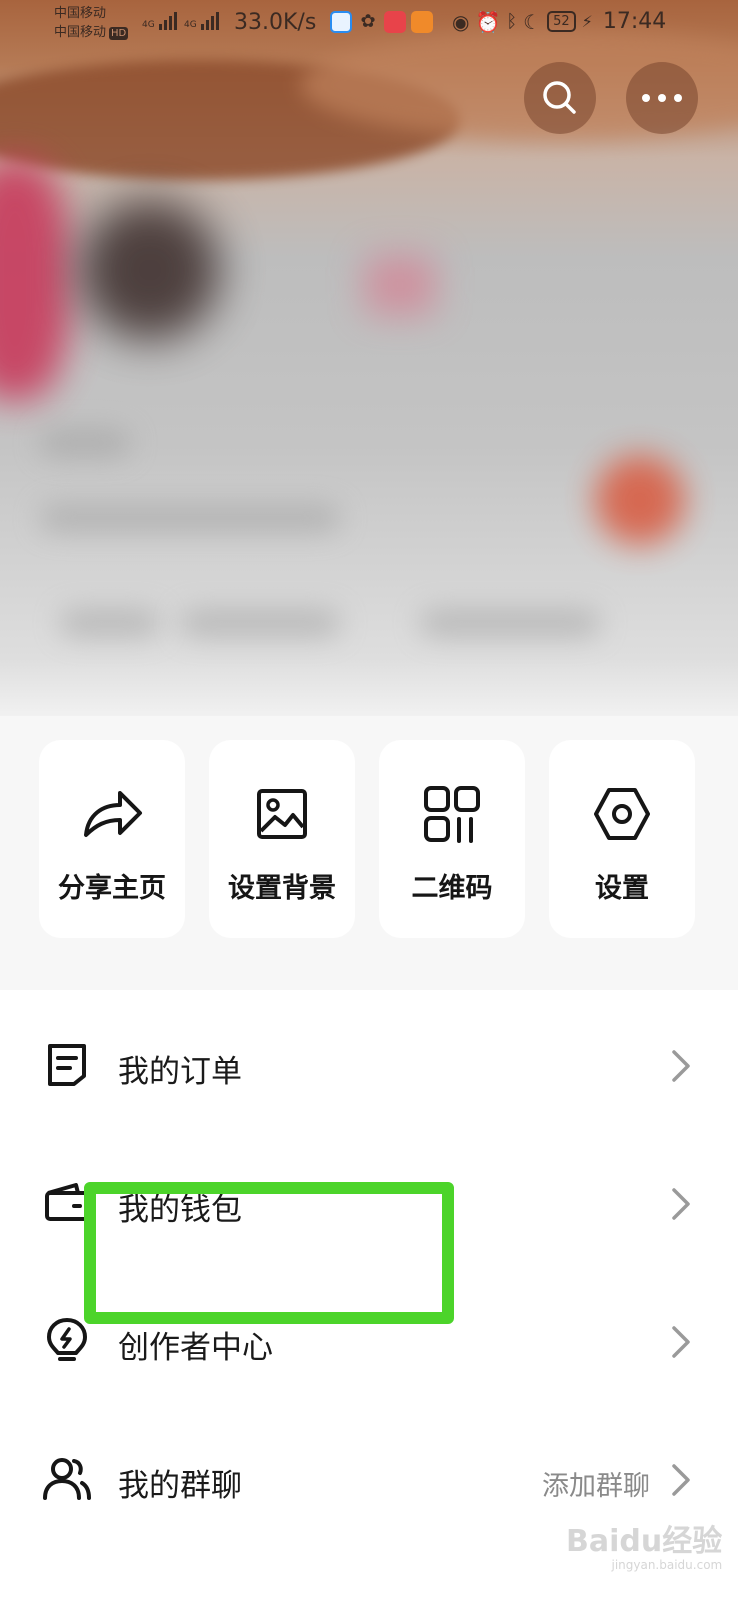 This screenshot has height=1600, width=738. Describe the element at coordinates (532, 21) in the screenshot. I see `moon-icon: ☾` at that location.